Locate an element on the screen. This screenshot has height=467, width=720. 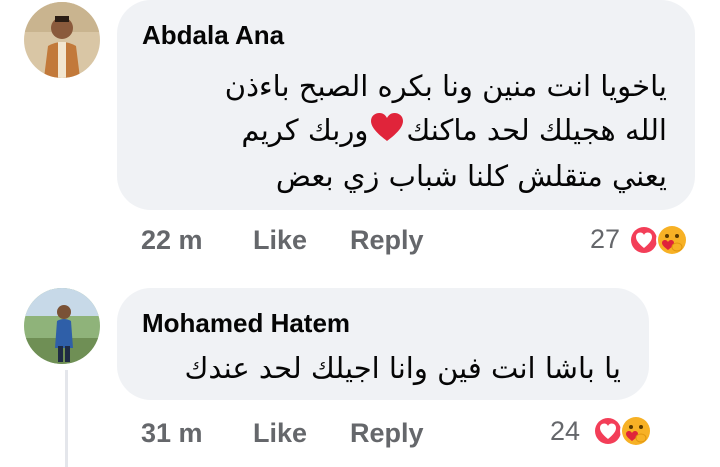
avatar-mohamed-hatem is located at coordinates (62, 326).